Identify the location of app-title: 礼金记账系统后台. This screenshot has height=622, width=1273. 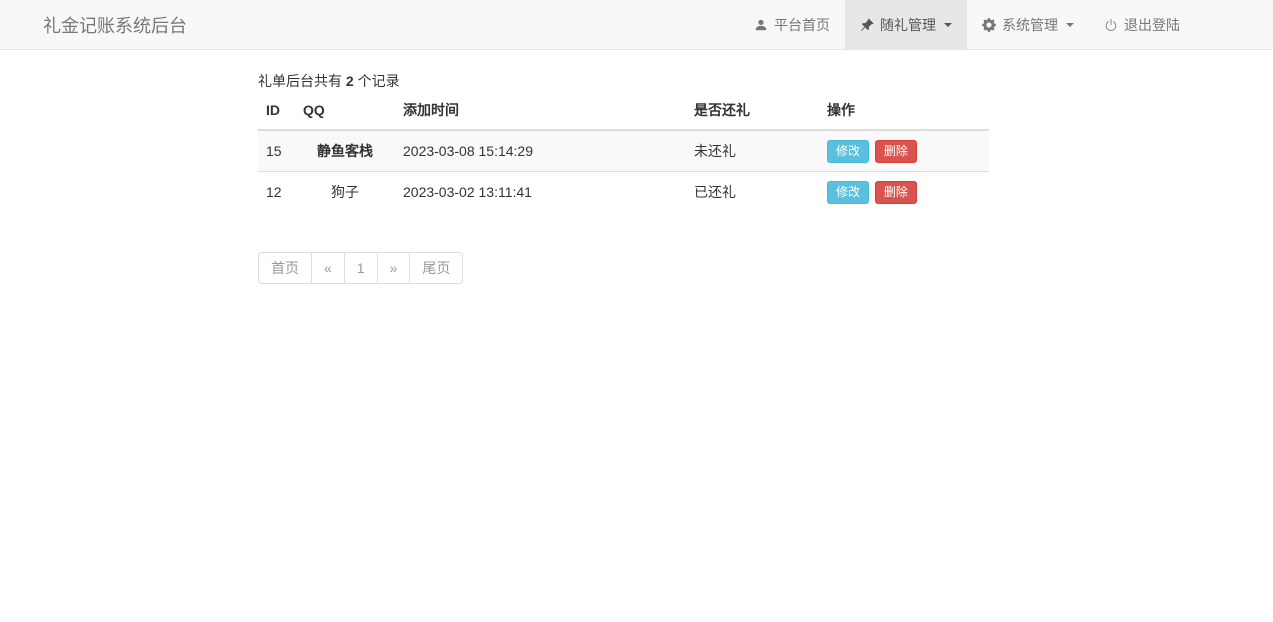
(101, 24).